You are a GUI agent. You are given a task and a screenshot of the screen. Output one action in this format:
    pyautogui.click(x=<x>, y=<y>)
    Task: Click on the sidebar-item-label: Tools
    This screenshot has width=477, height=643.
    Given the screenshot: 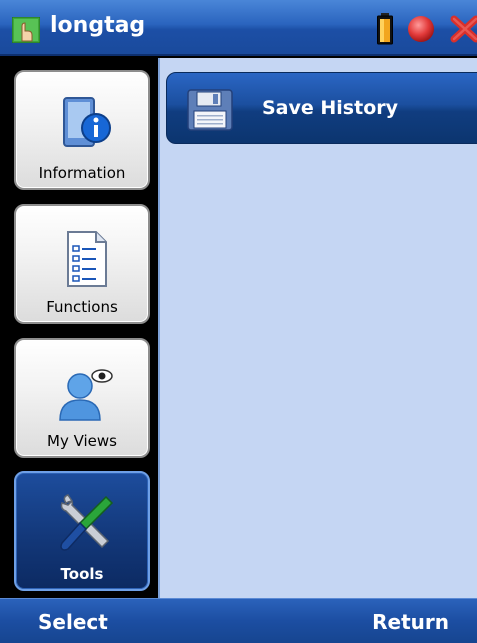 What is the action you would take?
    pyautogui.click(x=82, y=574)
    